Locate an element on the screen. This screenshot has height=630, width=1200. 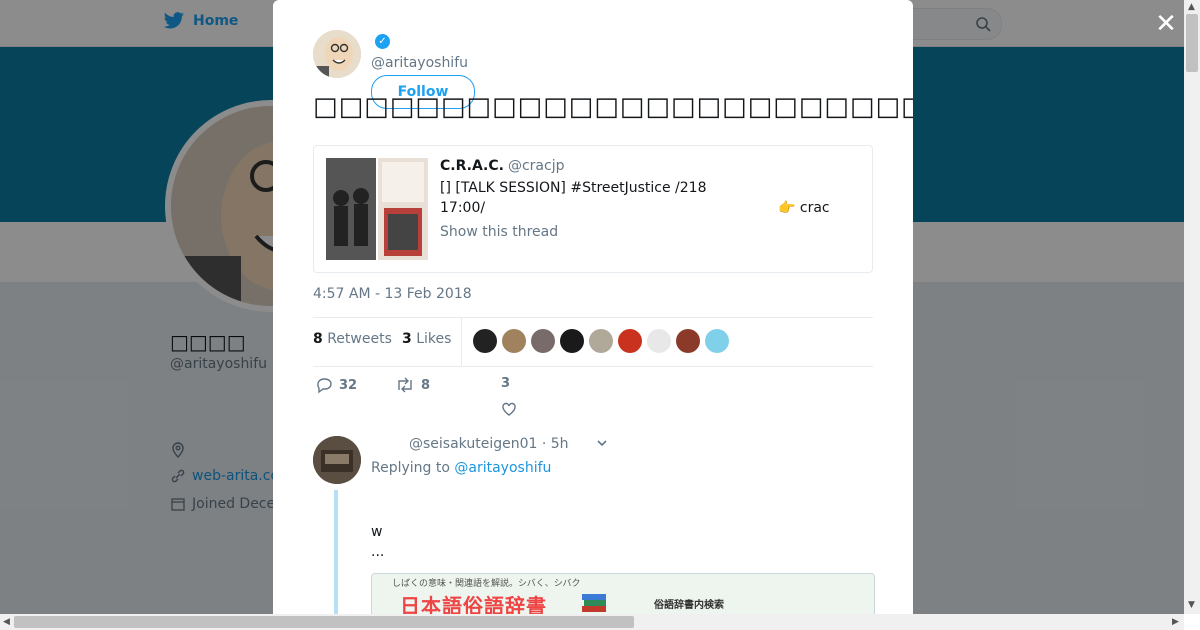
horizontal-scroll-thumb is located at coordinates (324, 622).